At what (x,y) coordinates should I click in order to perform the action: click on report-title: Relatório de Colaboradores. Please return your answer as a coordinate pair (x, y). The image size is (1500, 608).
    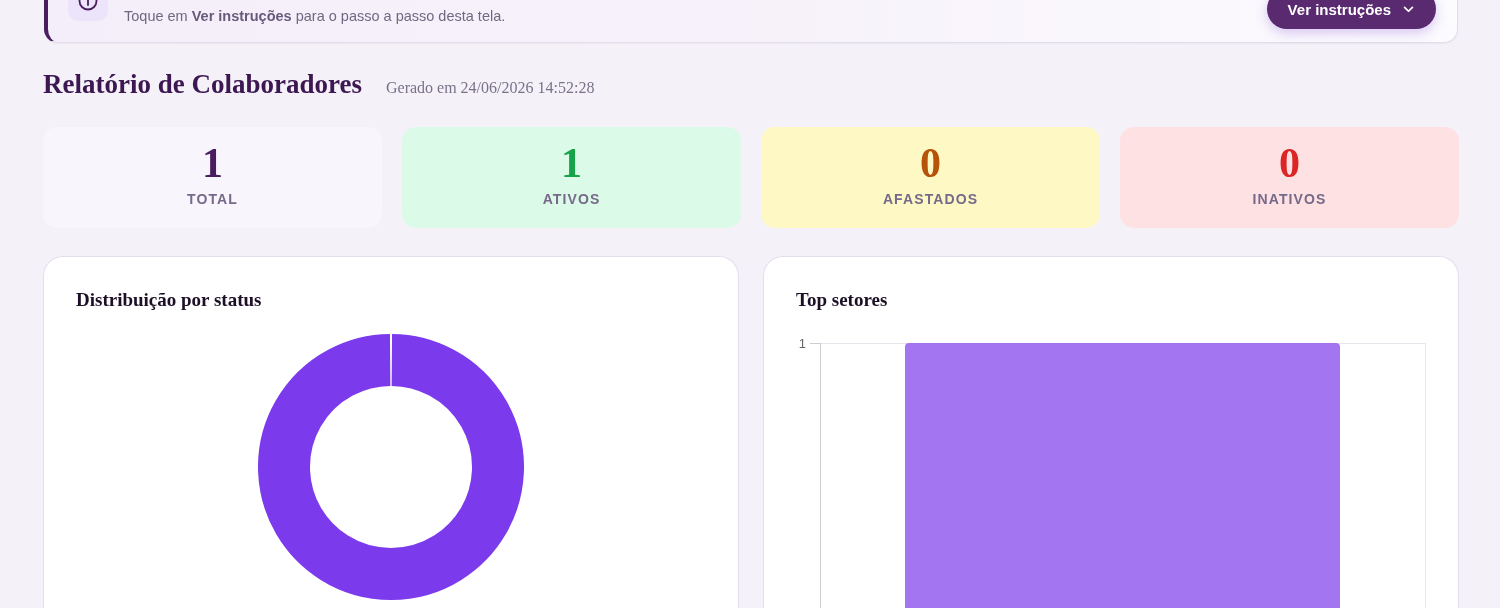
    Looking at the image, I should click on (202, 84).